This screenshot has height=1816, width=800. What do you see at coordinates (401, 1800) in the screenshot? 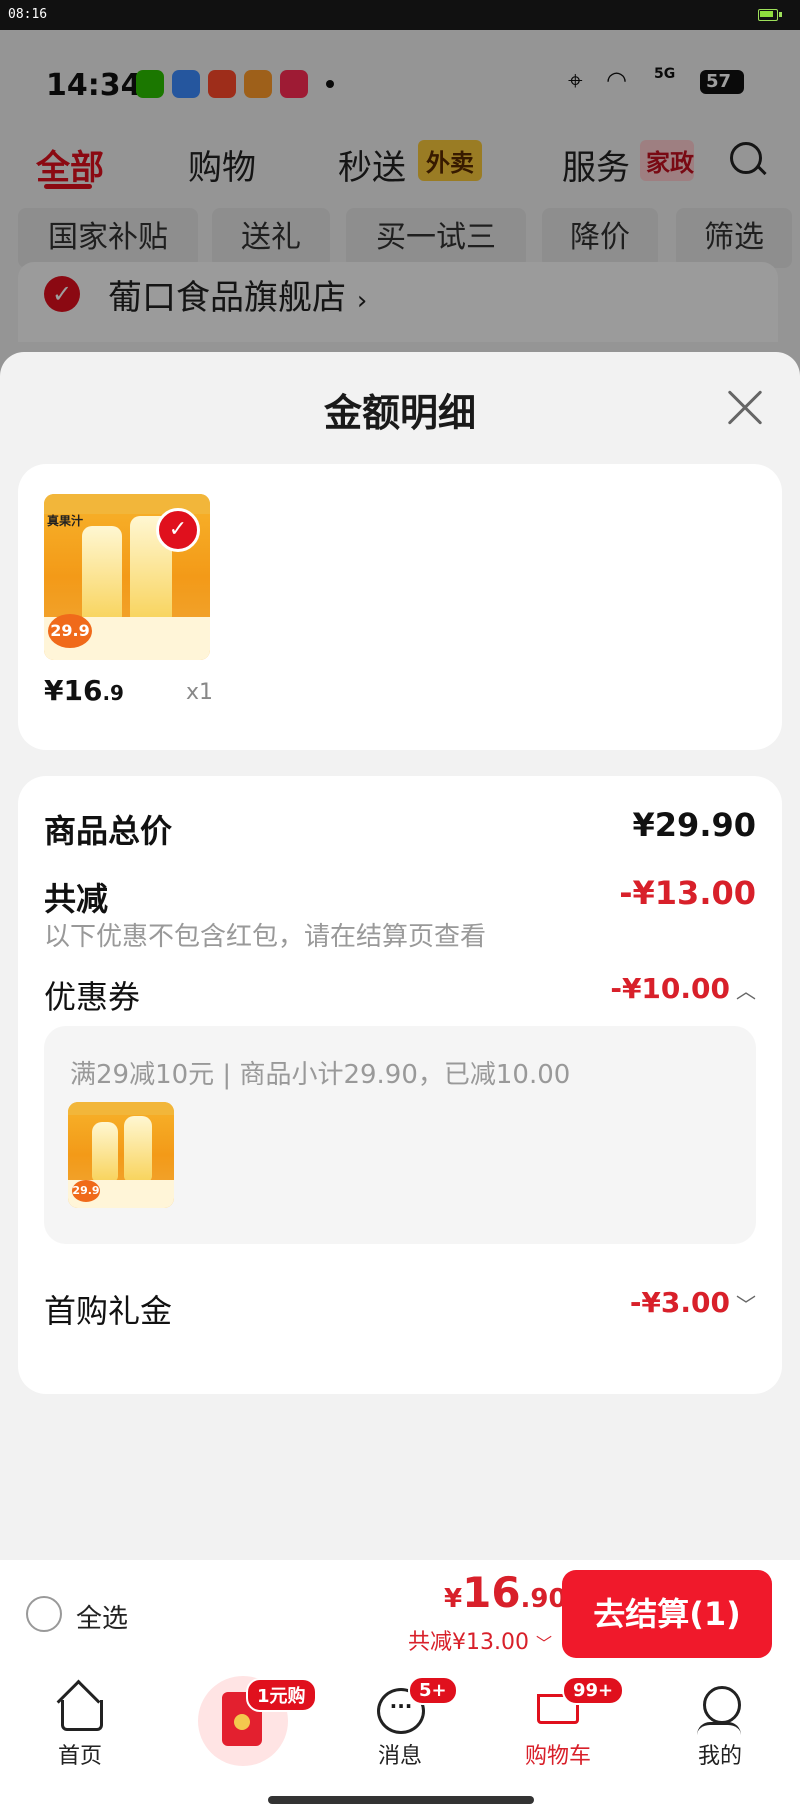
I see `home-indicator` at bounding box center [401, 1800].